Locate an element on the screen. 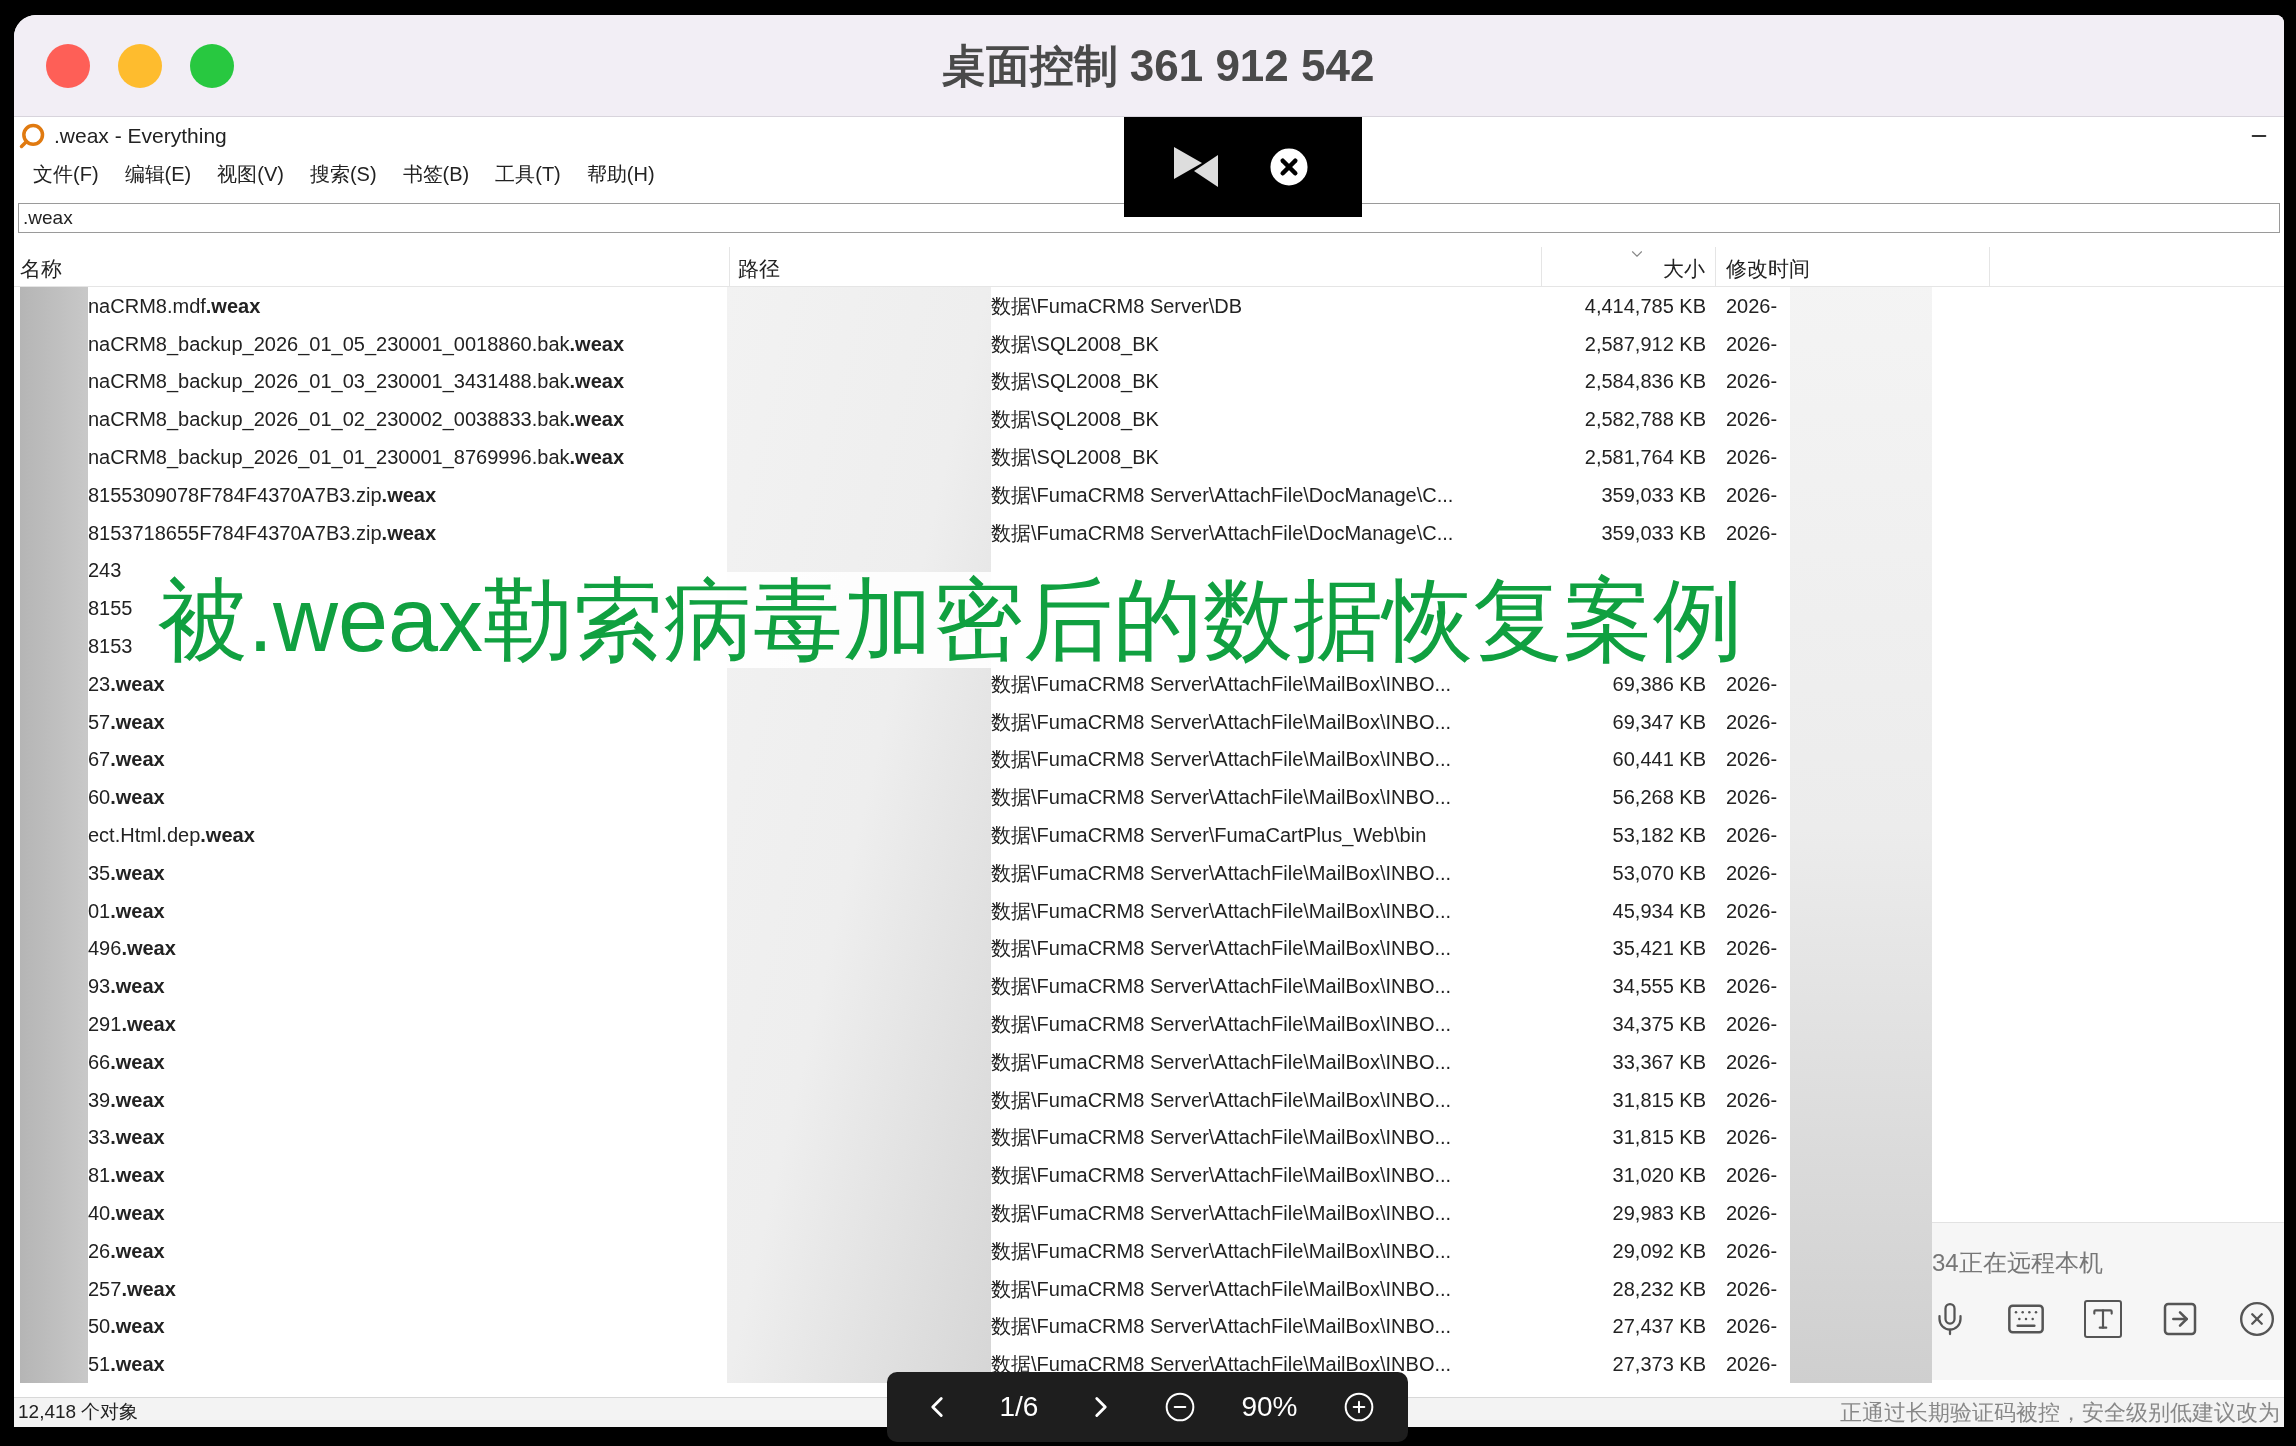  file-name: 243 is located at coordinates (105, 570).